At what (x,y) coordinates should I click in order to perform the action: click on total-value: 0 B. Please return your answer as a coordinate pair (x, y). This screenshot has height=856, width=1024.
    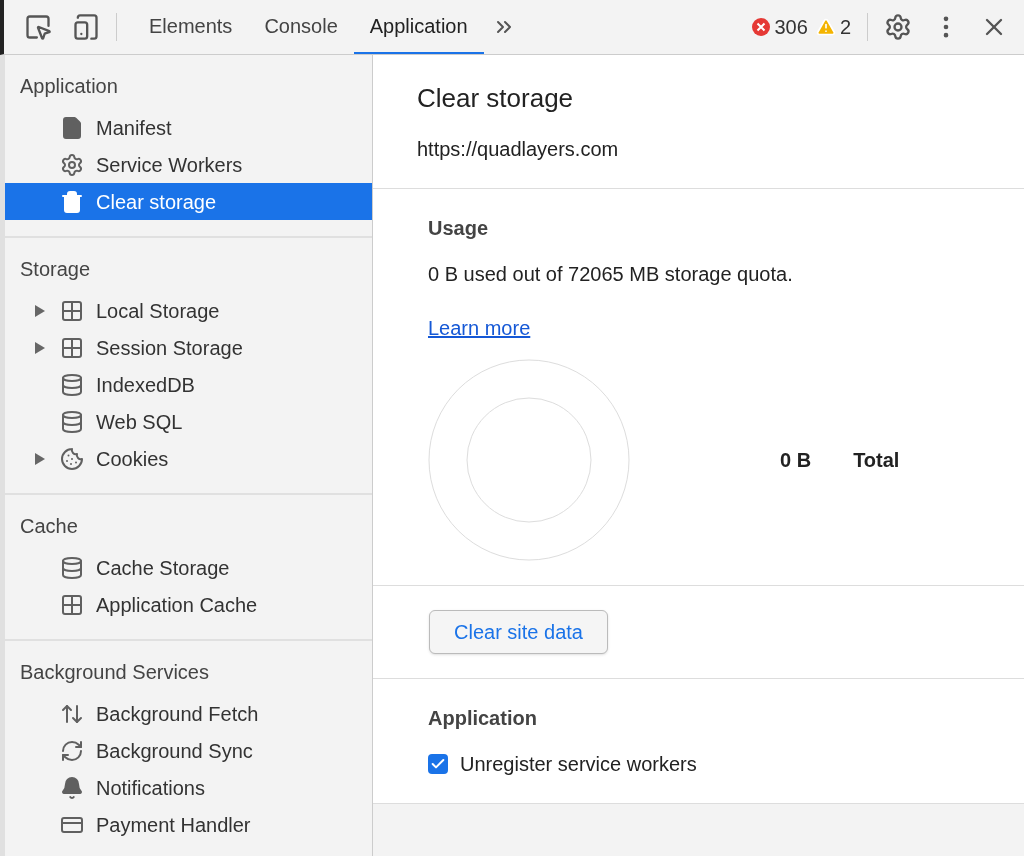
    Looking at the image, I should click on (796, 460).